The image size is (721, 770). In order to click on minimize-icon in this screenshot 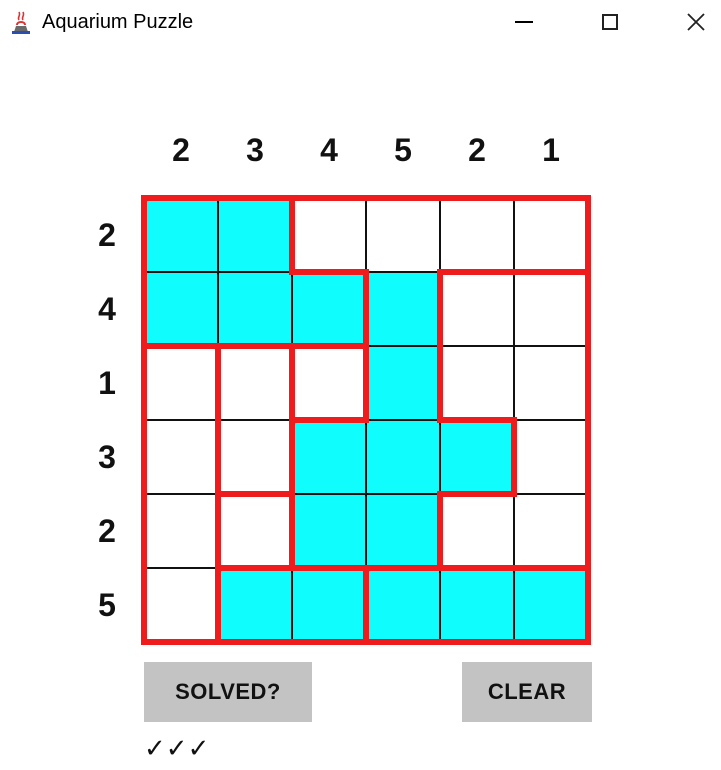, I will do `click(524, 22)`.